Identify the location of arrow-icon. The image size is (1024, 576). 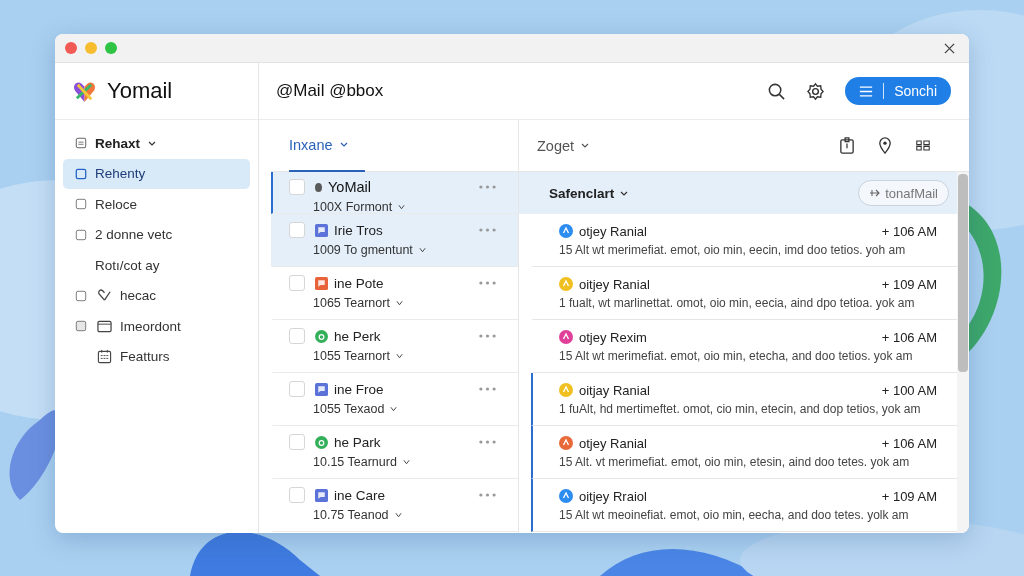
(875, 193).